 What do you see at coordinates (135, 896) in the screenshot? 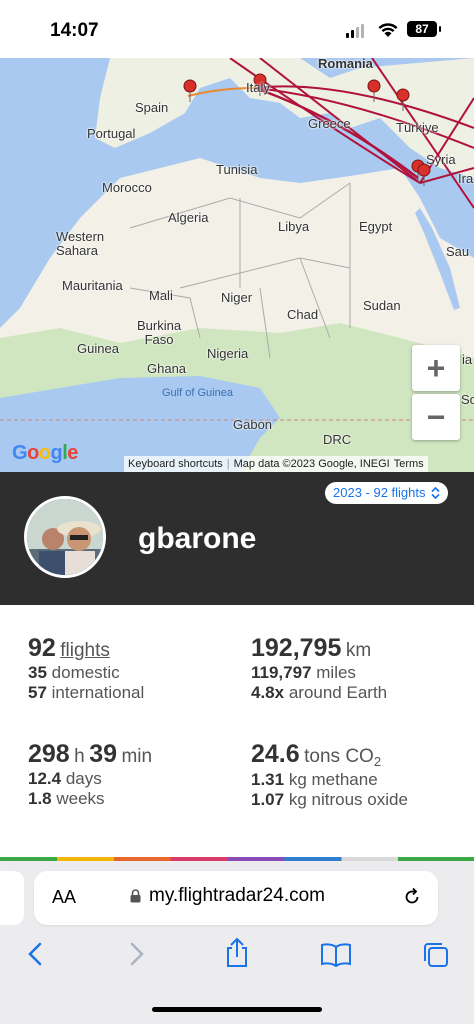
I see `lock-icon` at bounding box center [135, 896].